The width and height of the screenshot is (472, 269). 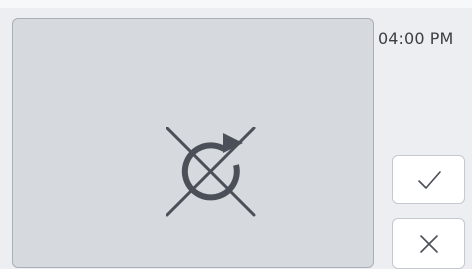 I want to click on cancel-button, so click(x=428, y=243).